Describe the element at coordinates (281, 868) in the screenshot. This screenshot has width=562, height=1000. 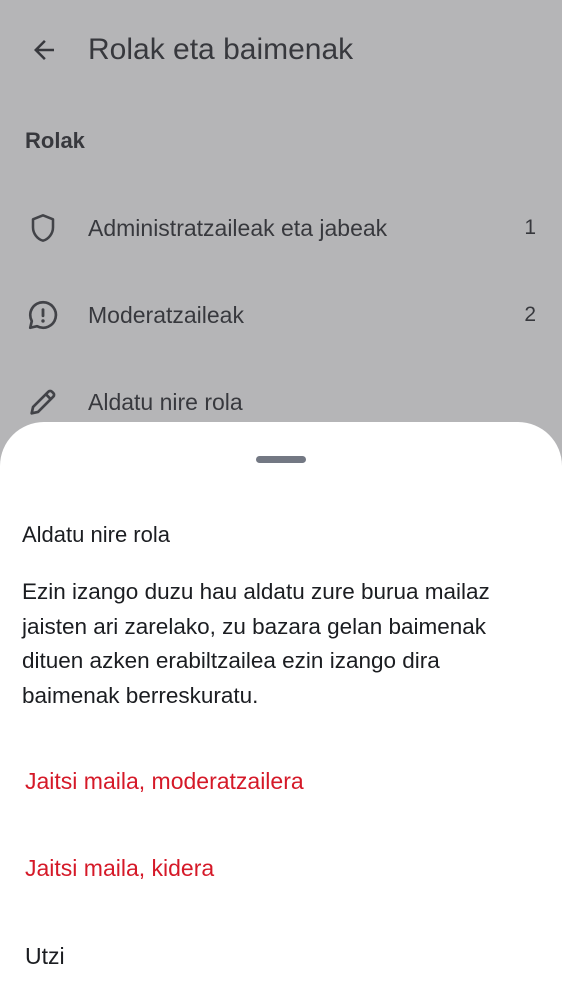
I see `demote-to-member-button: Jaitsi maila, kidera` at that location.